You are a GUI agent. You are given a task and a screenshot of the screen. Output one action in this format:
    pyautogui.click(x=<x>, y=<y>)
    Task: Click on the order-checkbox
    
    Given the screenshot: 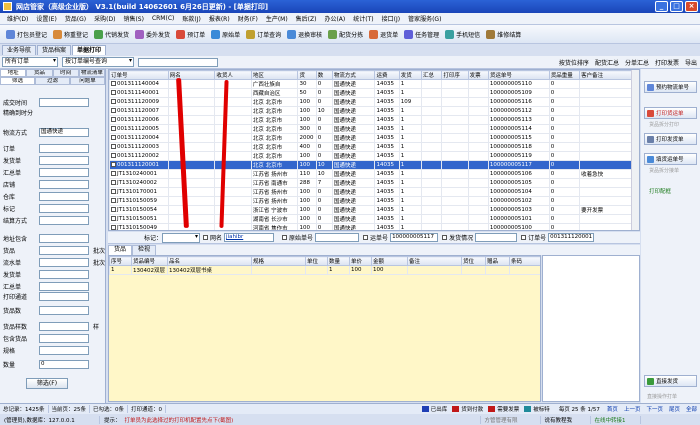 What is the action you would take?
    pyautogui.click(x=524, y=237)
    